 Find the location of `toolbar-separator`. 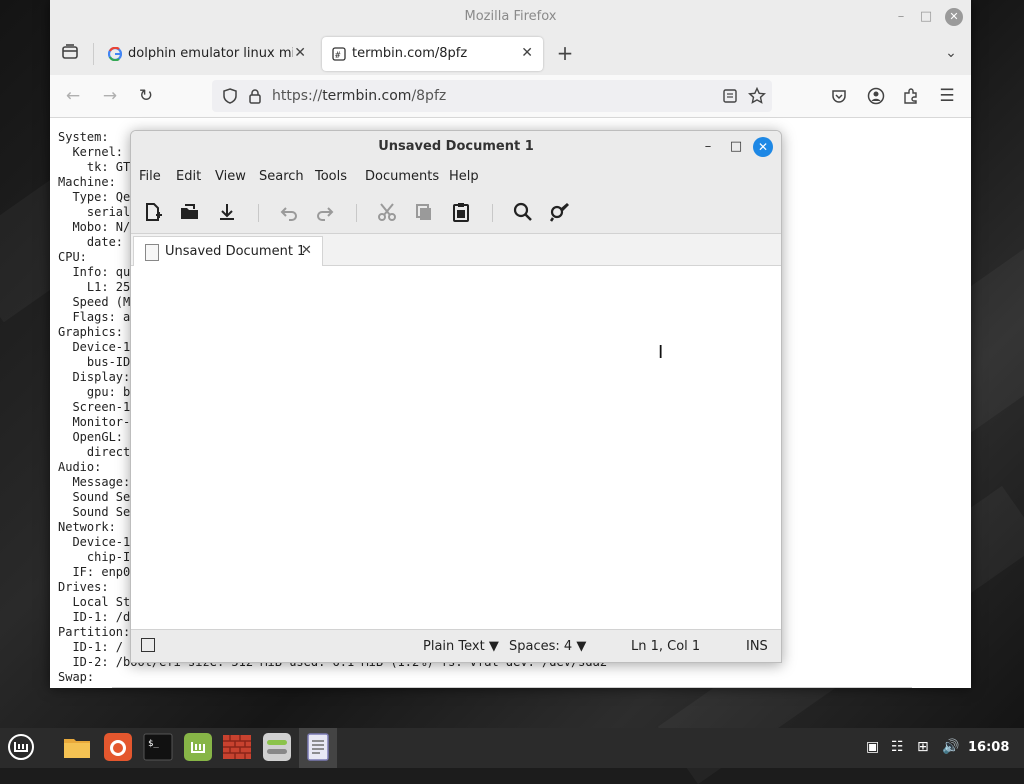

toolbar-separator is located at coordinates (258, 213).